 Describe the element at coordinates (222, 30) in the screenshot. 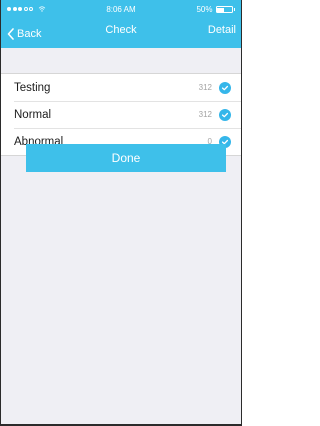

I see `detail-button: Detail` at that location.